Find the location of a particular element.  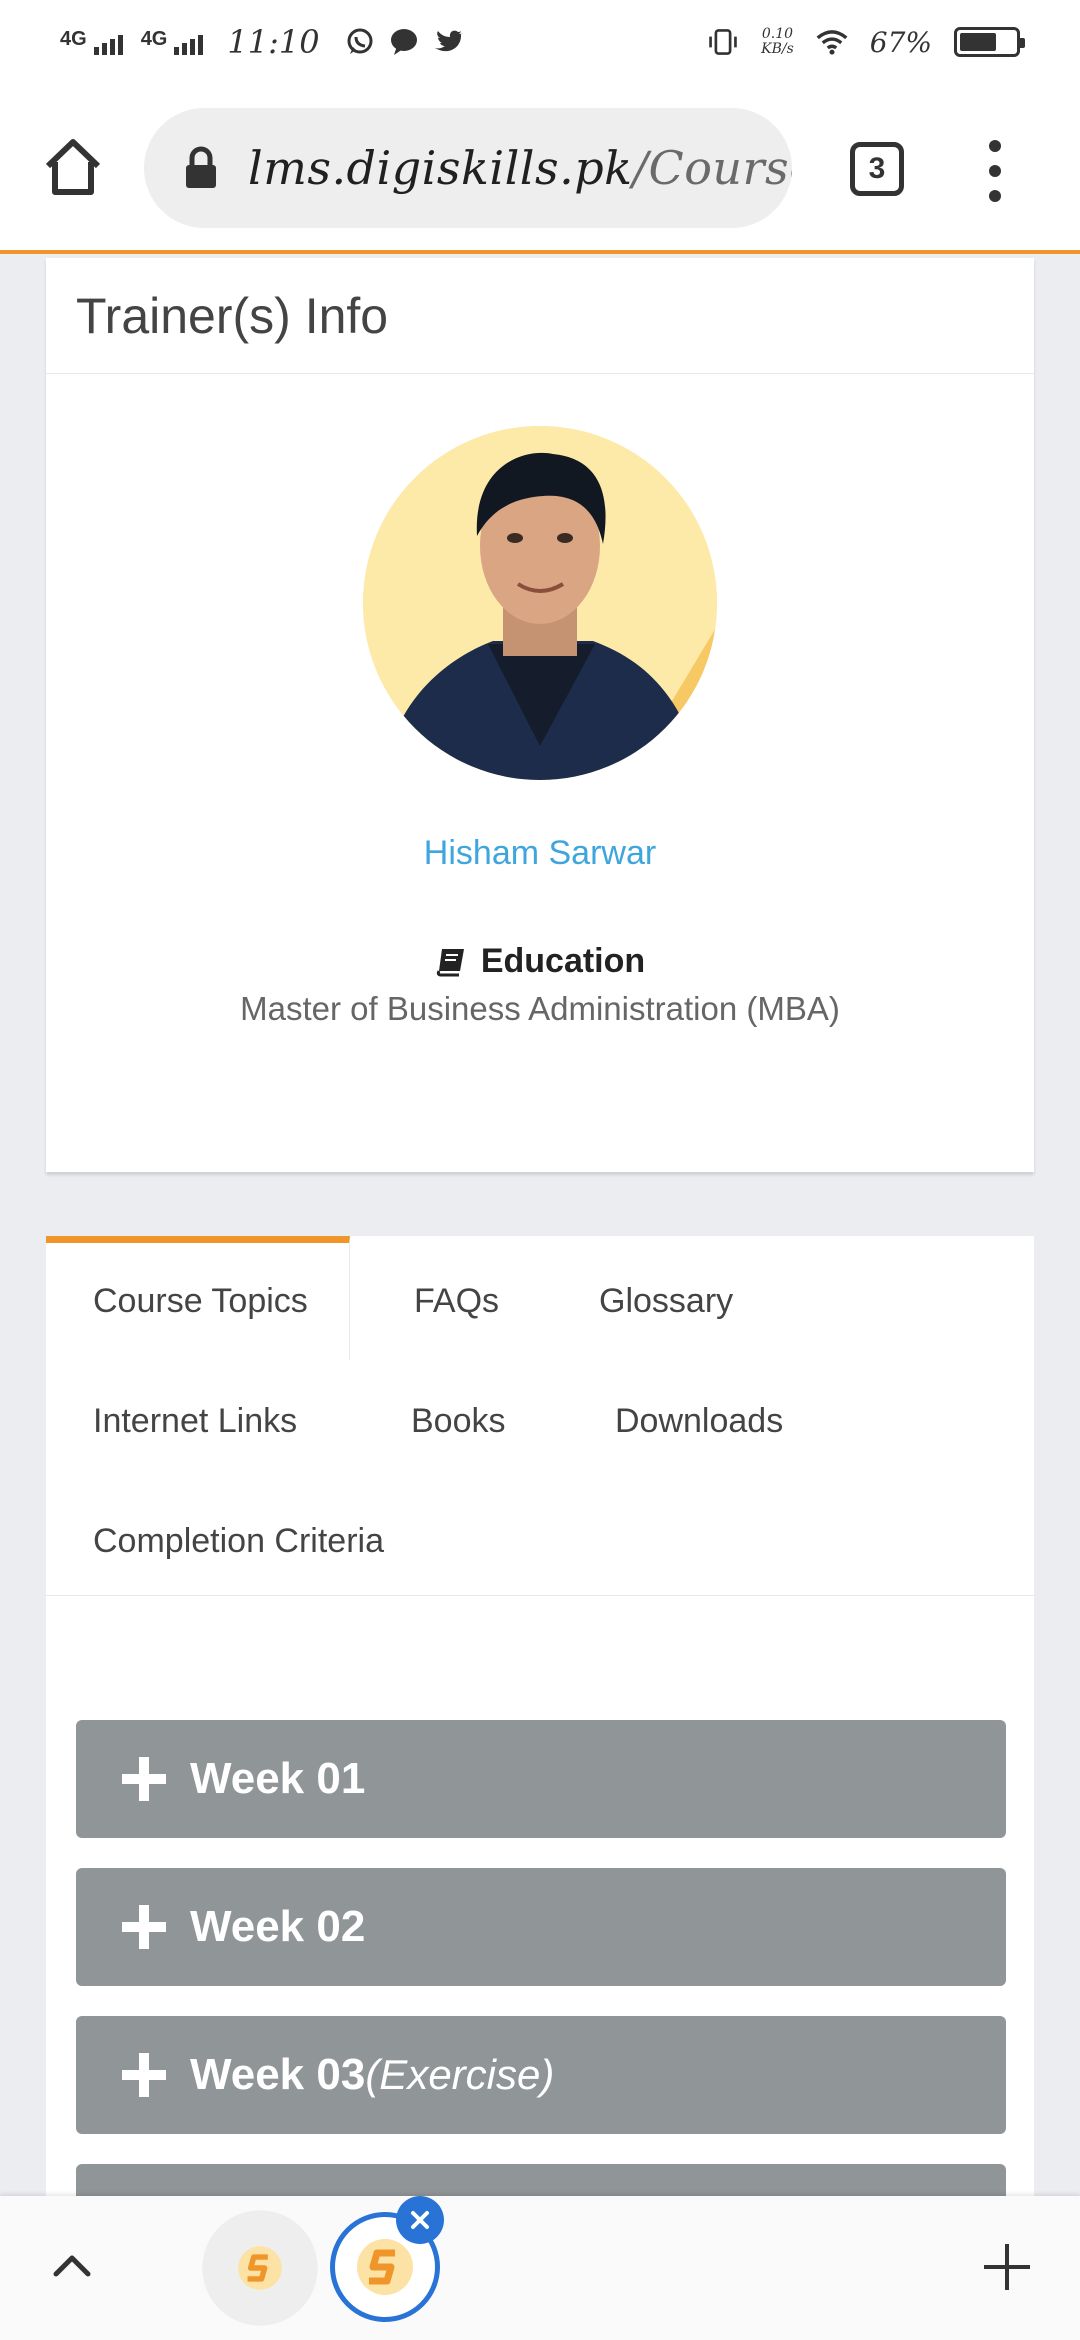

whatsapp-icon is located at coordinates (360, 42).